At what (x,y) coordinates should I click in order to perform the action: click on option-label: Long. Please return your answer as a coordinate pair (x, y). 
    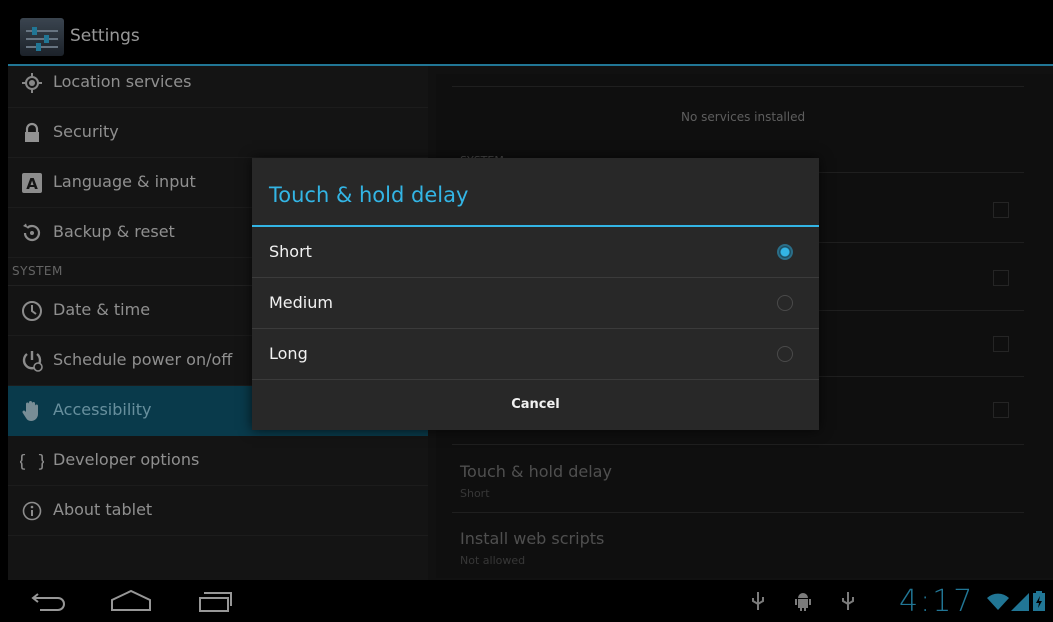
    Looking at the image, I should click on (288, 353).